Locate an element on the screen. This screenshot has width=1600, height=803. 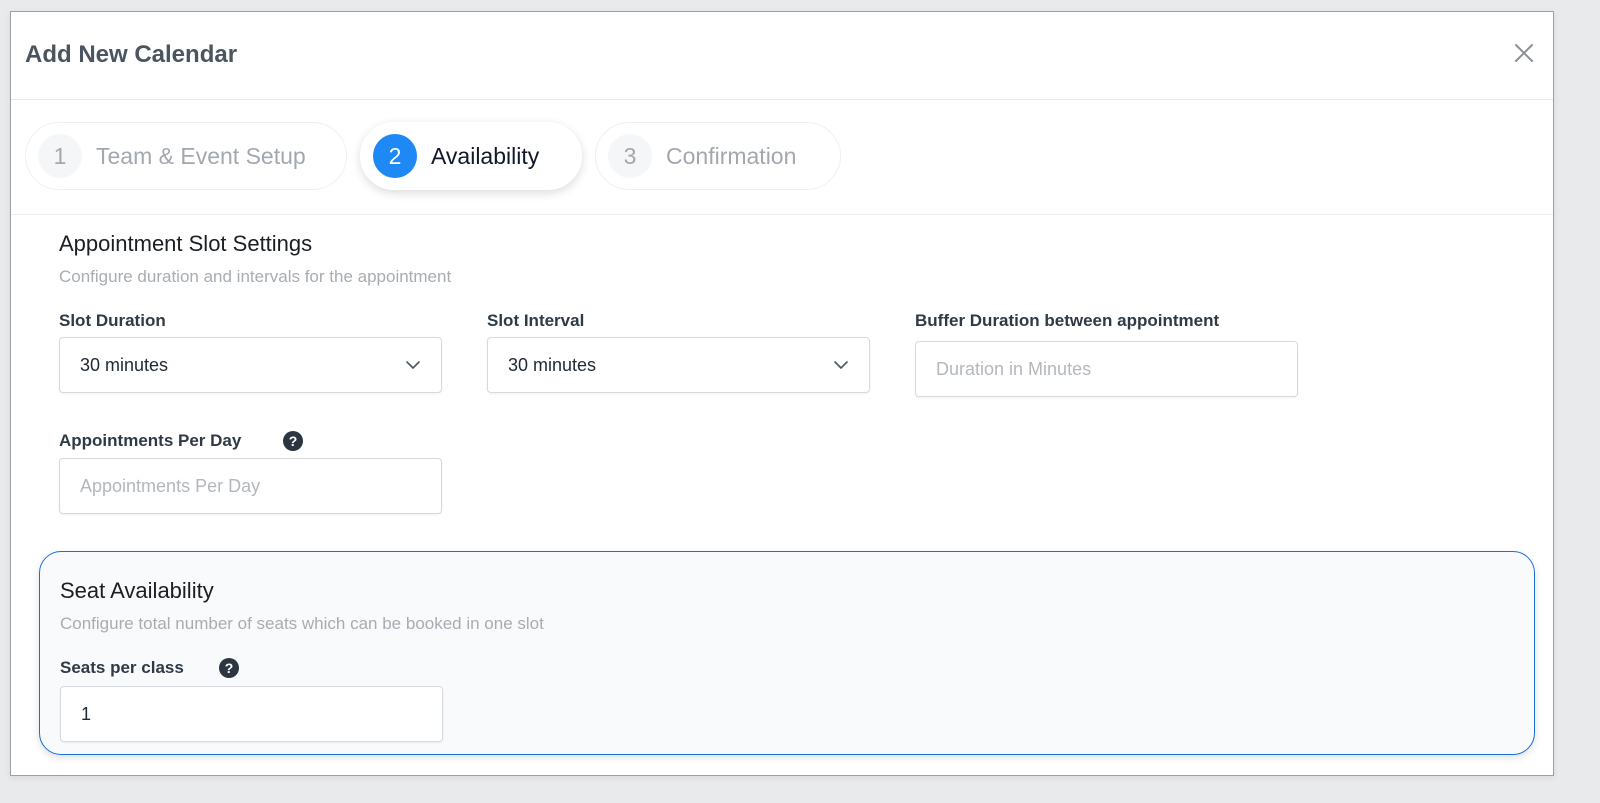
step-team-event-setup: 1 Team & Event Setup is located at coordinates (186, 156).